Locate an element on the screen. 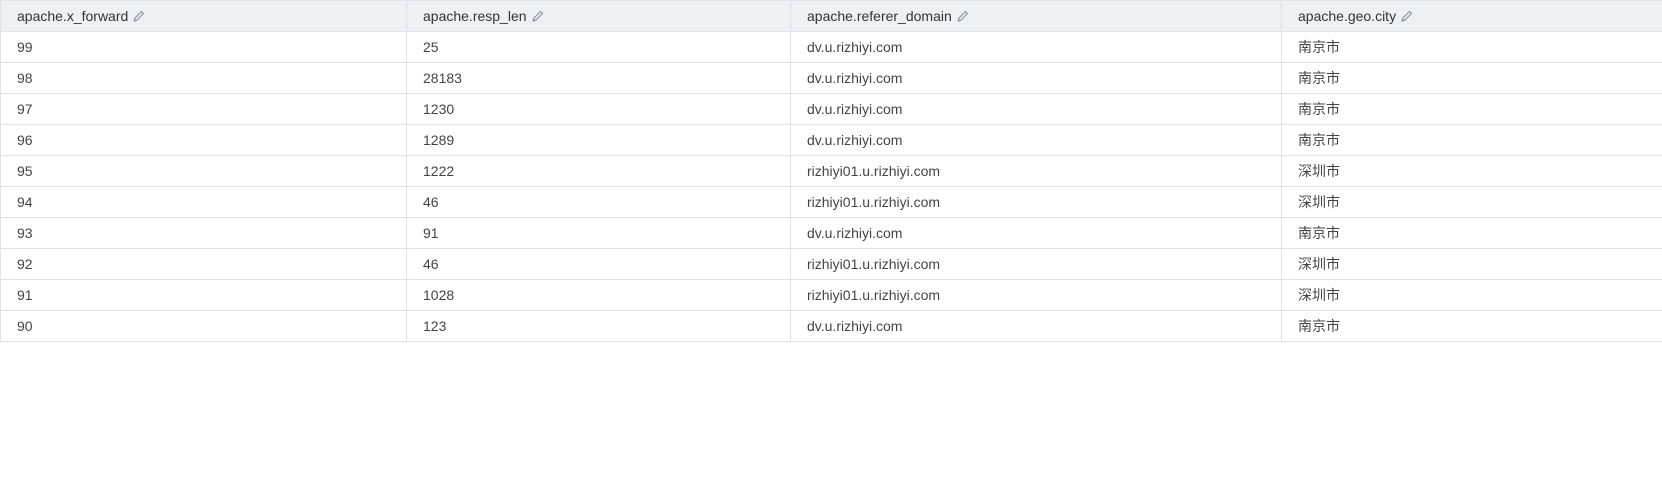 This screenshot has height=496, width=1662. cell-x-forward: 93 is located at coordinates (203, 233).